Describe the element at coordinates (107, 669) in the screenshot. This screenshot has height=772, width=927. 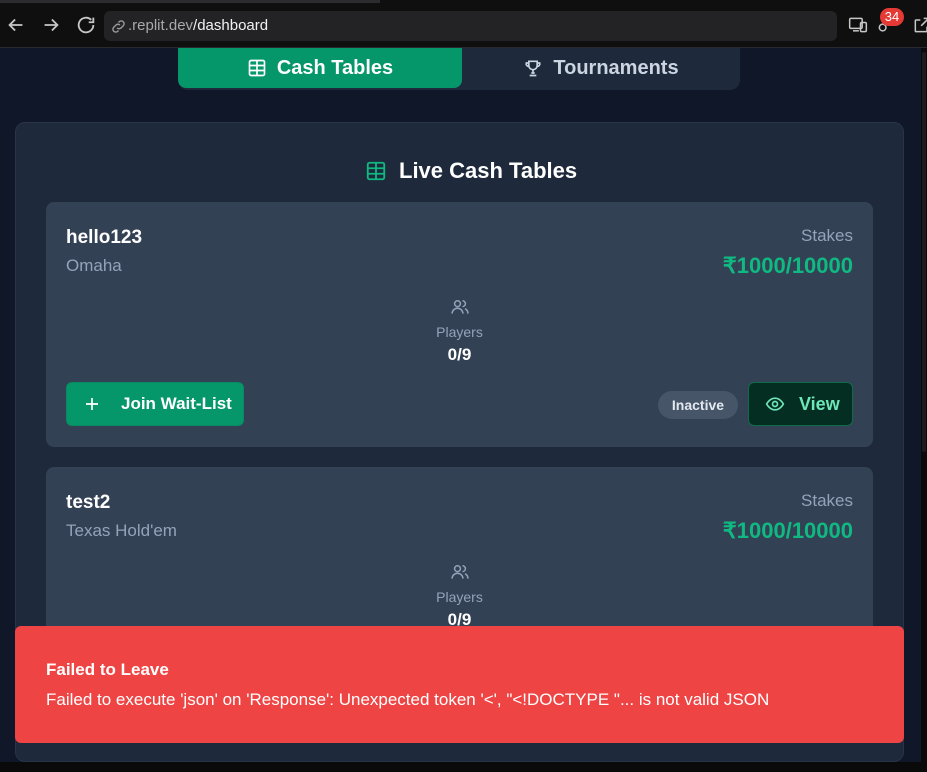
I see `toast-title: Failed to Leave` at that location.